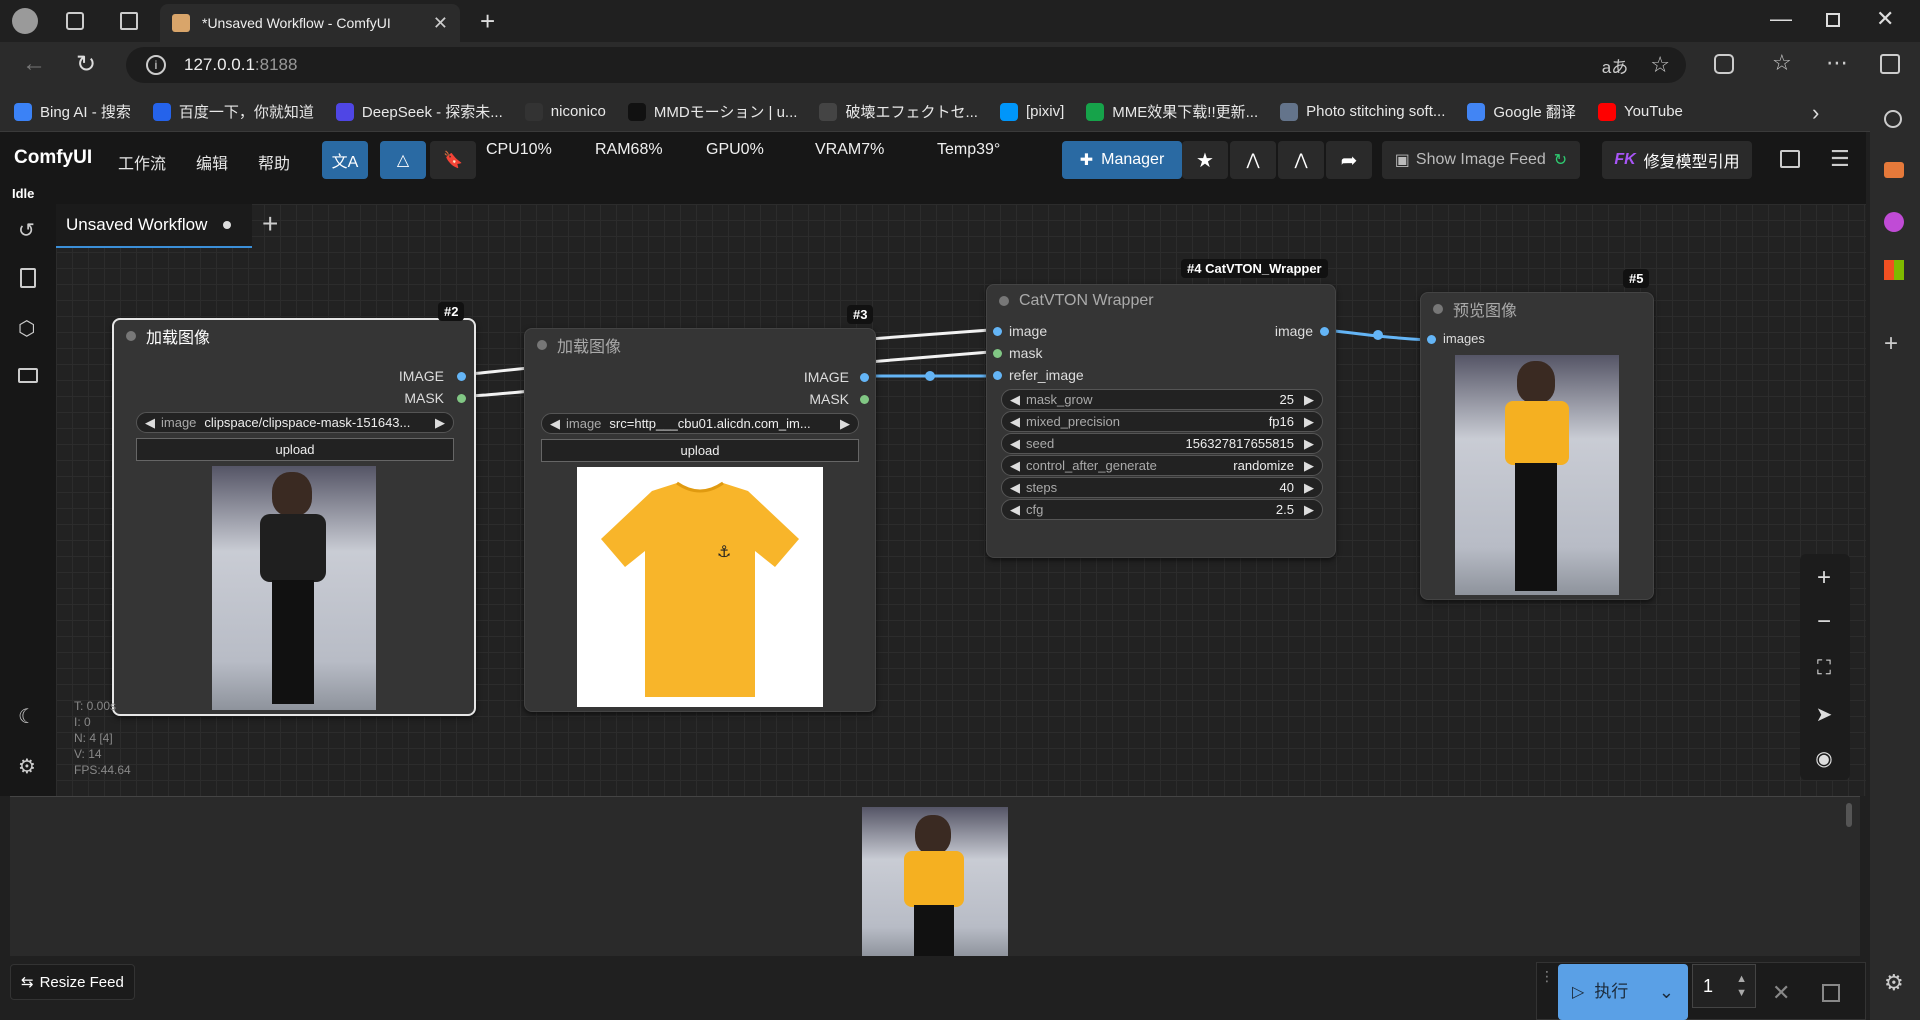  What do you see at coordinates (1091, 465) in the screenshot?
I see `widget-label: control_after_generate` at bounding box center [1091, 465].